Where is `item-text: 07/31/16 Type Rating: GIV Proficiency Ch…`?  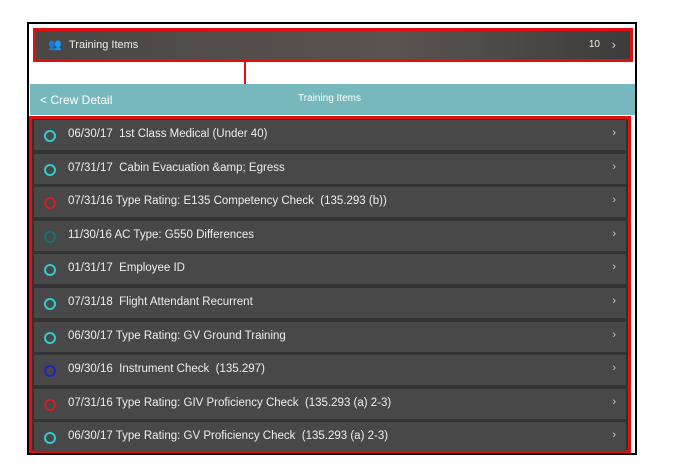 item-text: 07/31/16 Type Rating: GIV Proficiency Ch… is located at coordinates (230, 402).